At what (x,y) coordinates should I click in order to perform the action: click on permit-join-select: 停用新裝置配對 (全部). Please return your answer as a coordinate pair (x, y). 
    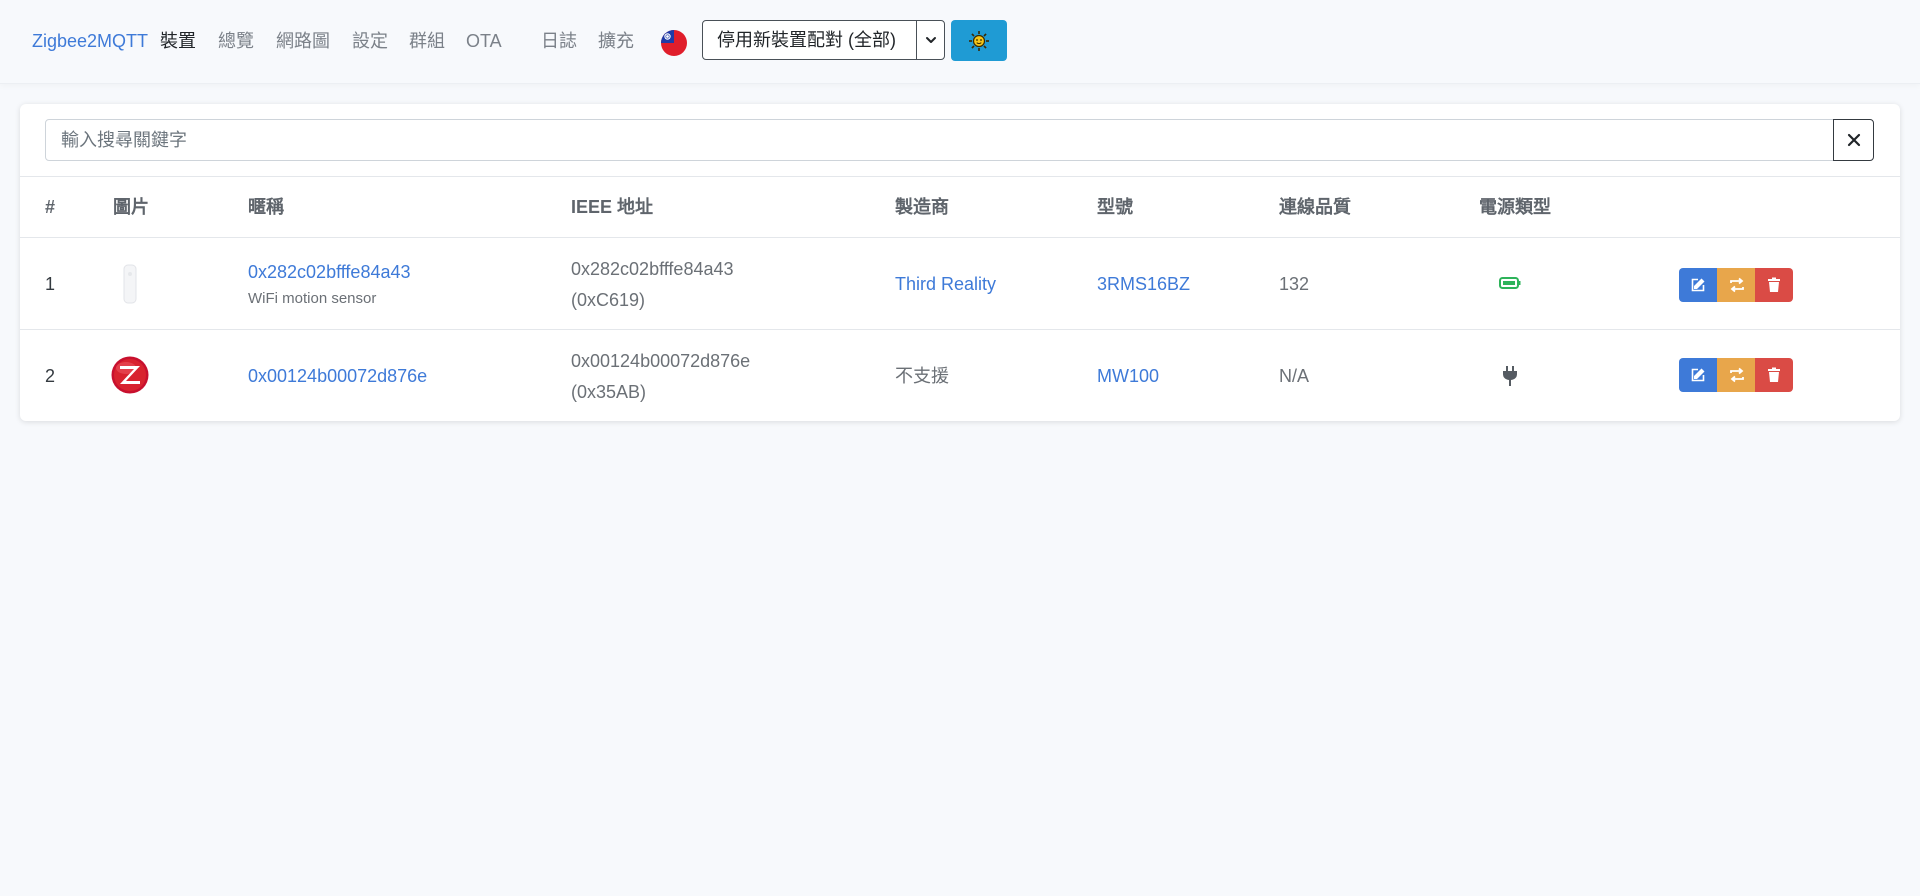
    Looking at the image, I should click on (823, 40).